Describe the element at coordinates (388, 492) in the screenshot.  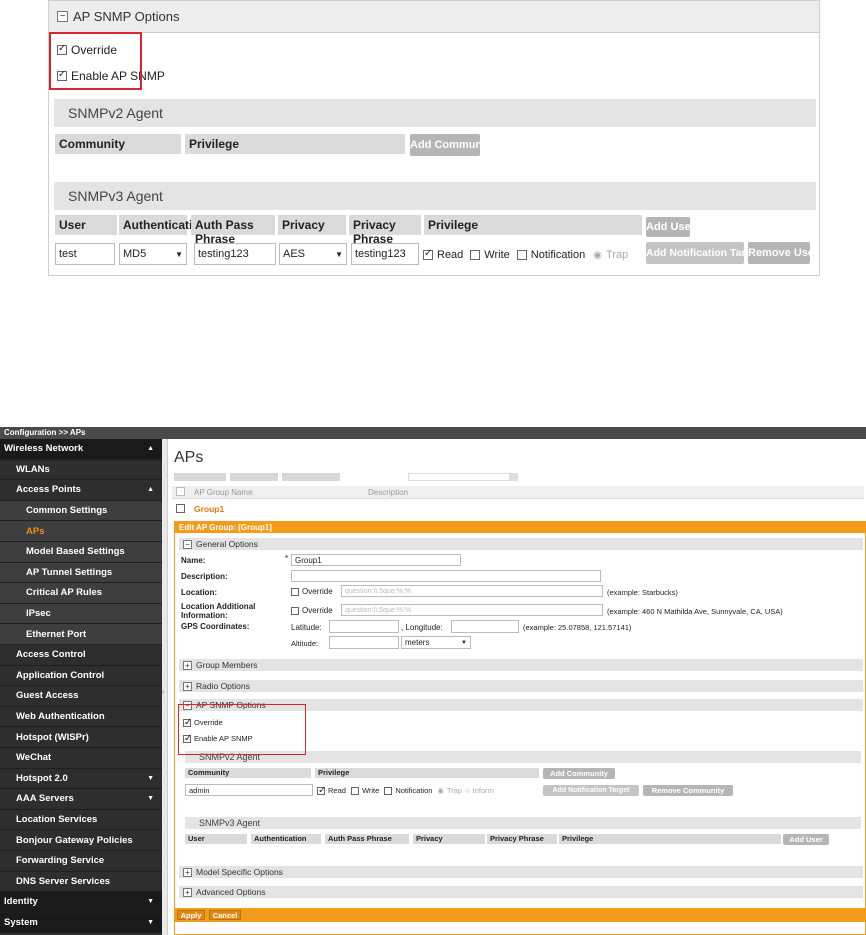
I see `col-description: Description` at that location.